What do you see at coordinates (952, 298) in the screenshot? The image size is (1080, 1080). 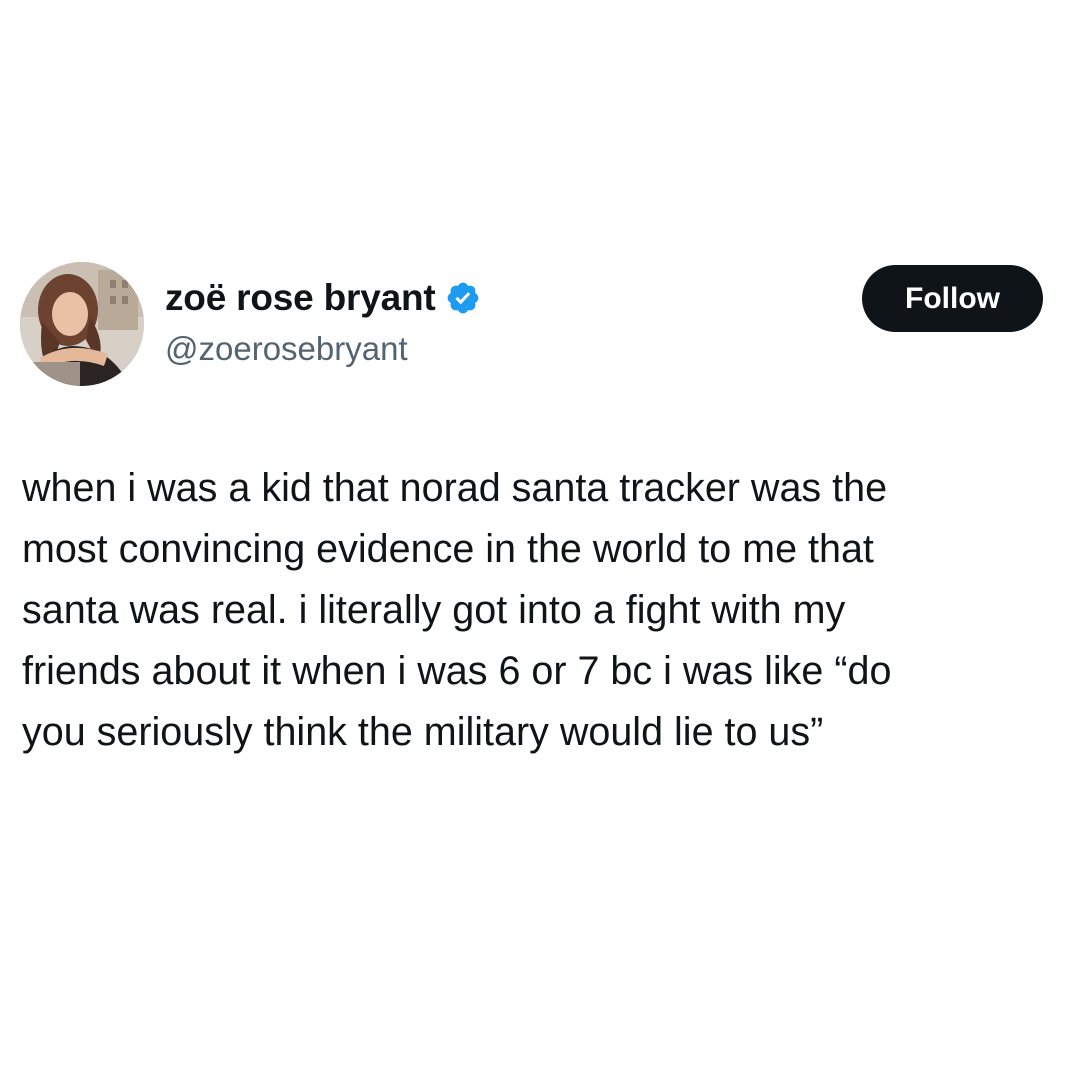 I see `follow-button: Follow` at bounding box center [952, 298].